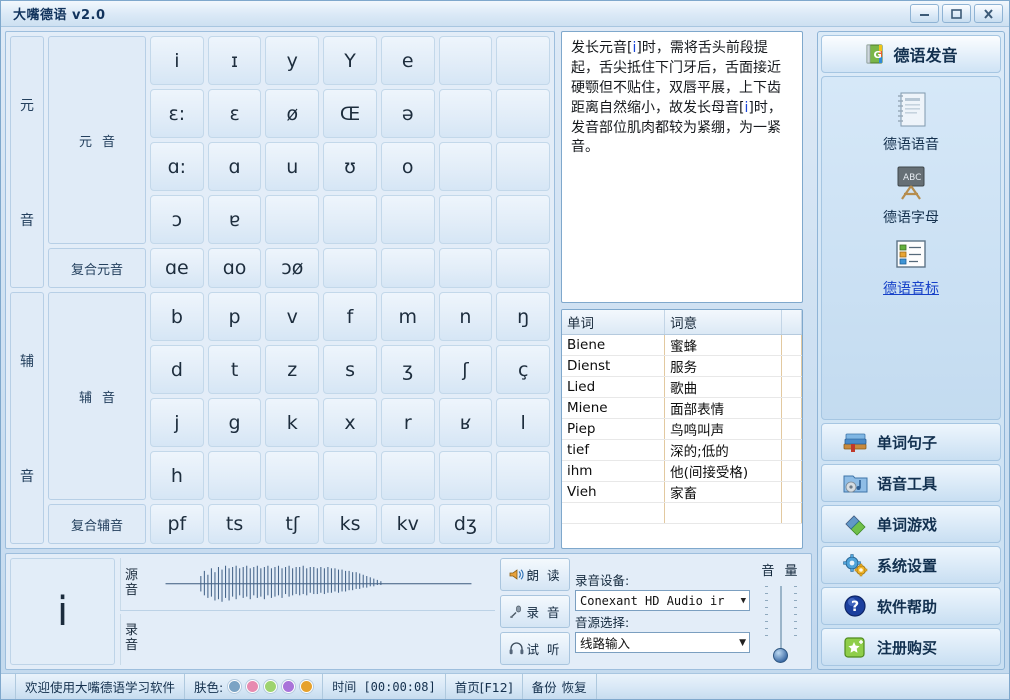 This screenshot has width=1010, height=700. I want to click on status-home-link: 首页[F12], so click(484, 686).